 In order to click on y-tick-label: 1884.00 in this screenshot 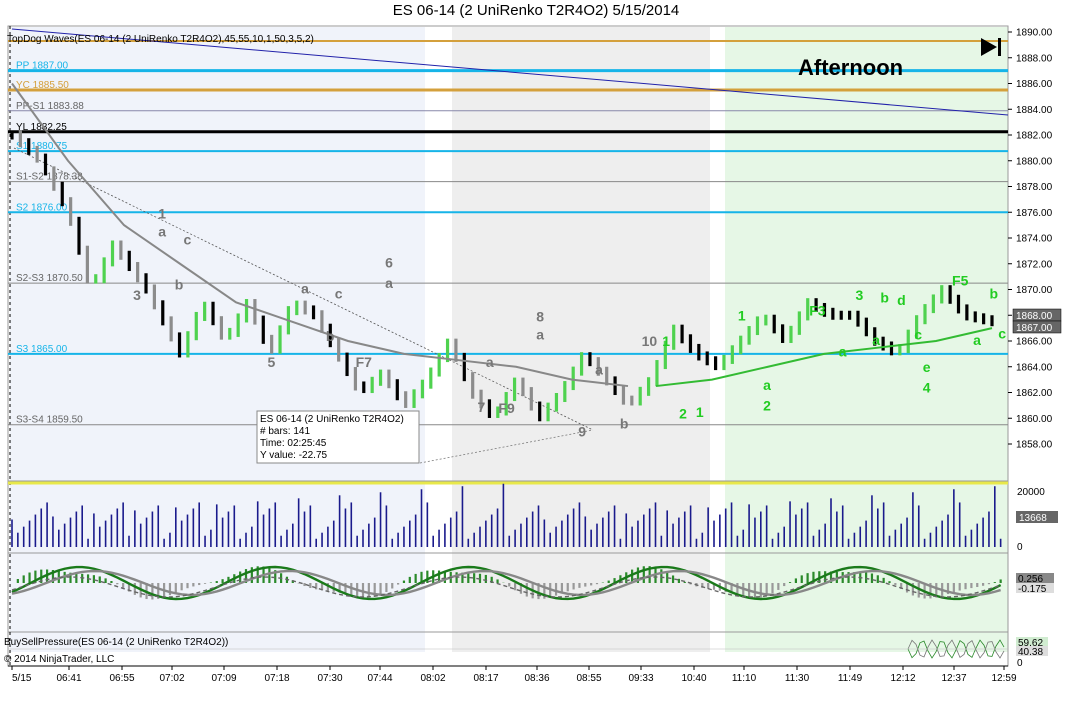, I will do `click(1034, 110)`.